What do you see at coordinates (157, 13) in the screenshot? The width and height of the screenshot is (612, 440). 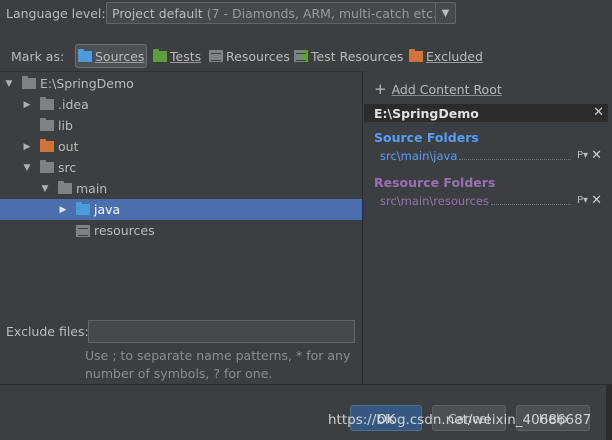 I see `language-level-value: Project default` at bounding box center [157, 13].